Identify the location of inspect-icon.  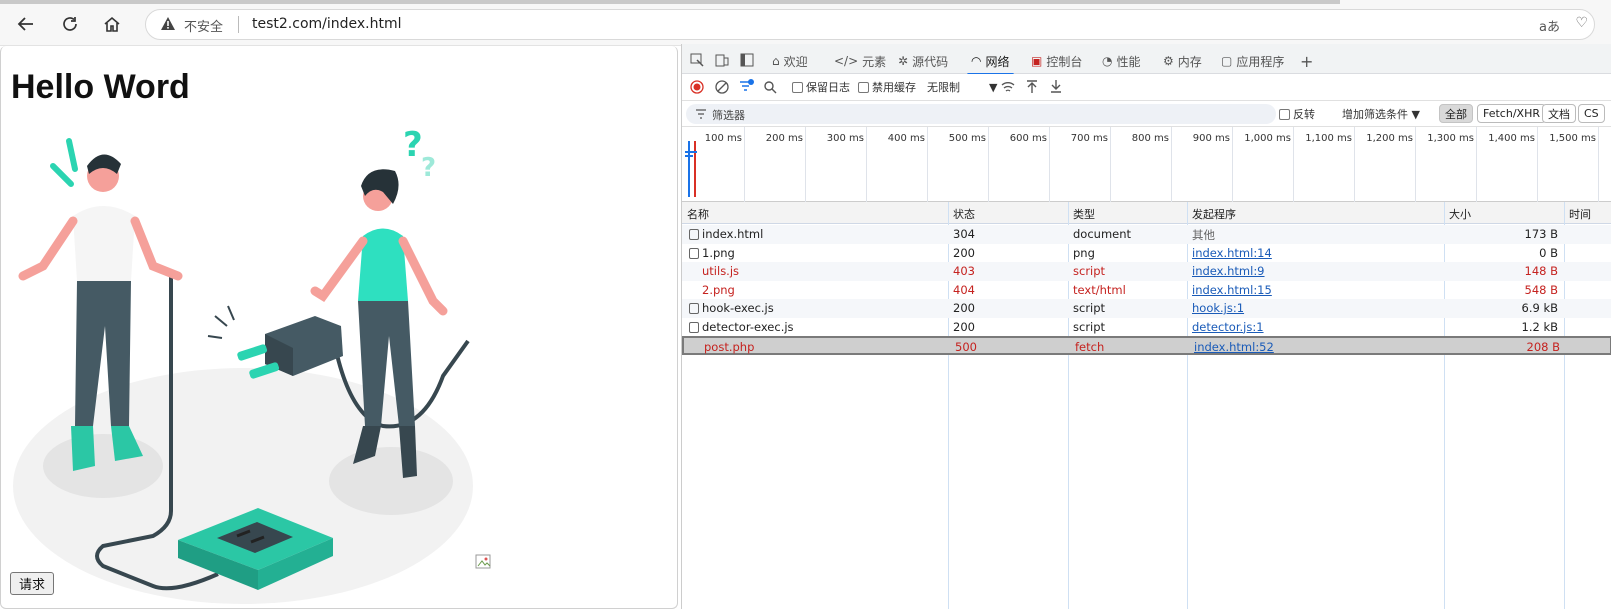
(697, 60).